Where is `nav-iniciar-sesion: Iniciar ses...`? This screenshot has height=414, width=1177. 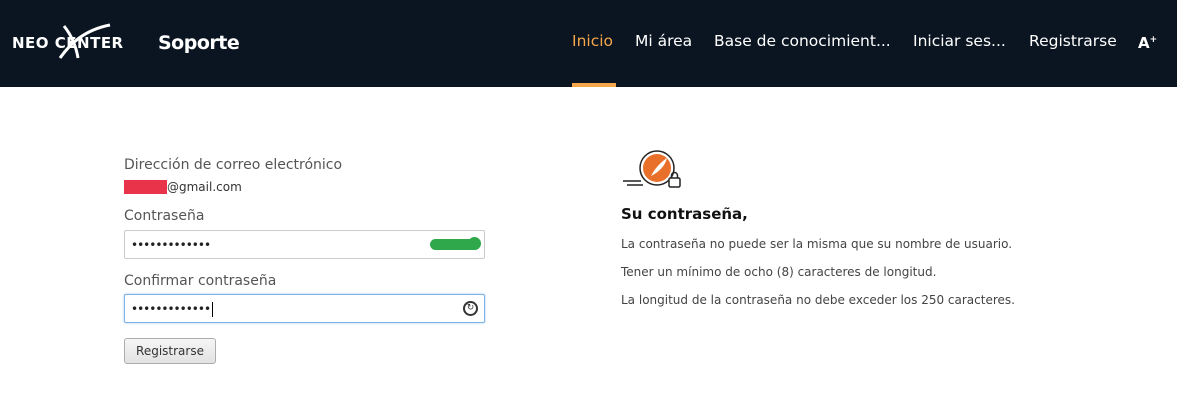 nav-iniciar-sesion: Iniciar ses... is located at coordinates (959, 43).